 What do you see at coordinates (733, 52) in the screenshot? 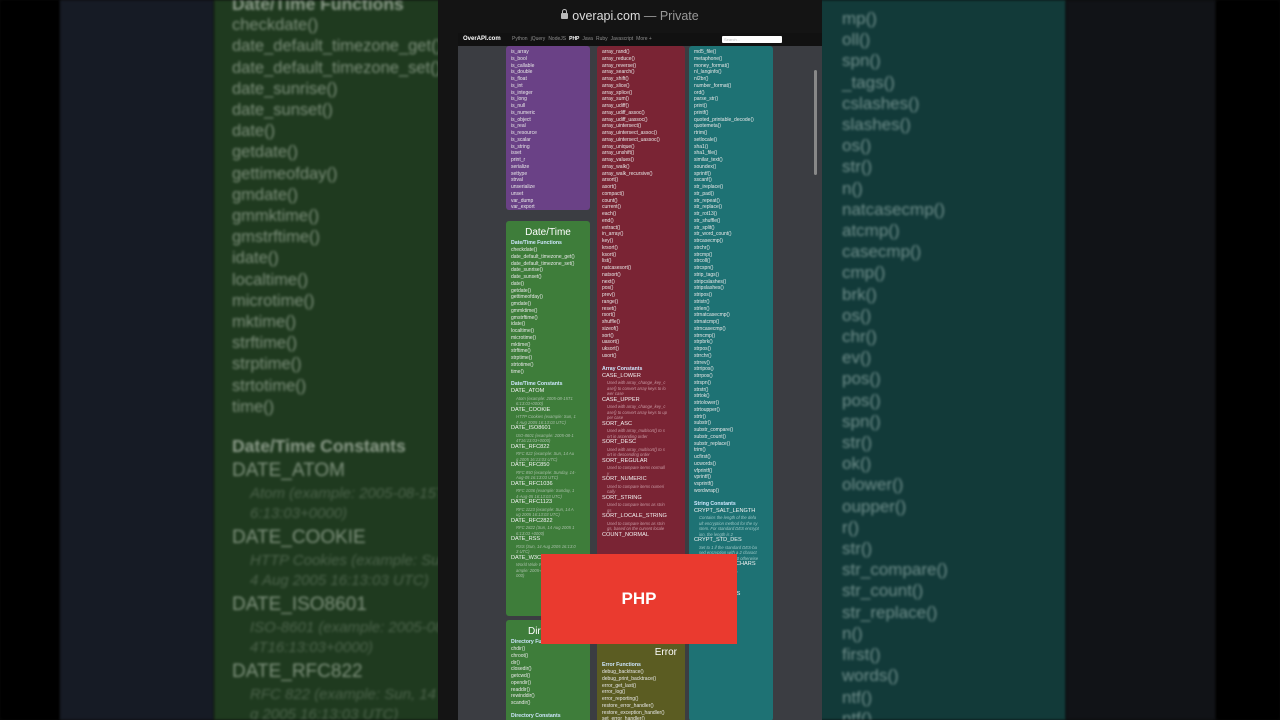
I see `function-link: md5_file()` at bounding box center [733, 52].